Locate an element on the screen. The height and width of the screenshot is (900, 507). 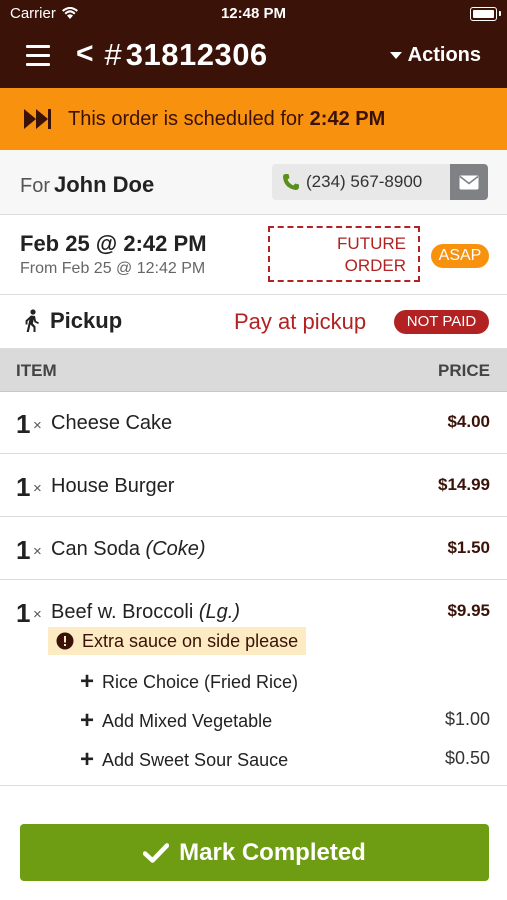
clock: 12:48 PM is located at coordinates (253, 13).